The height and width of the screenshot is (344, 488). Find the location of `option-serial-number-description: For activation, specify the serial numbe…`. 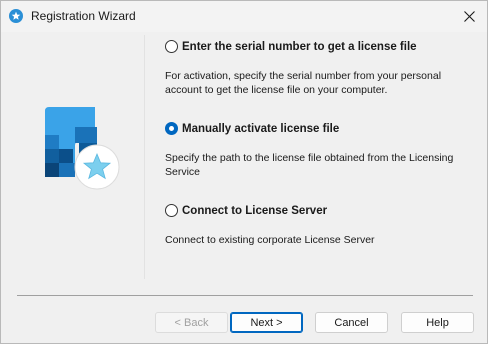

option-serial-number-description: For activation, specify the serial numbe… is located at coordinates (303, 83).